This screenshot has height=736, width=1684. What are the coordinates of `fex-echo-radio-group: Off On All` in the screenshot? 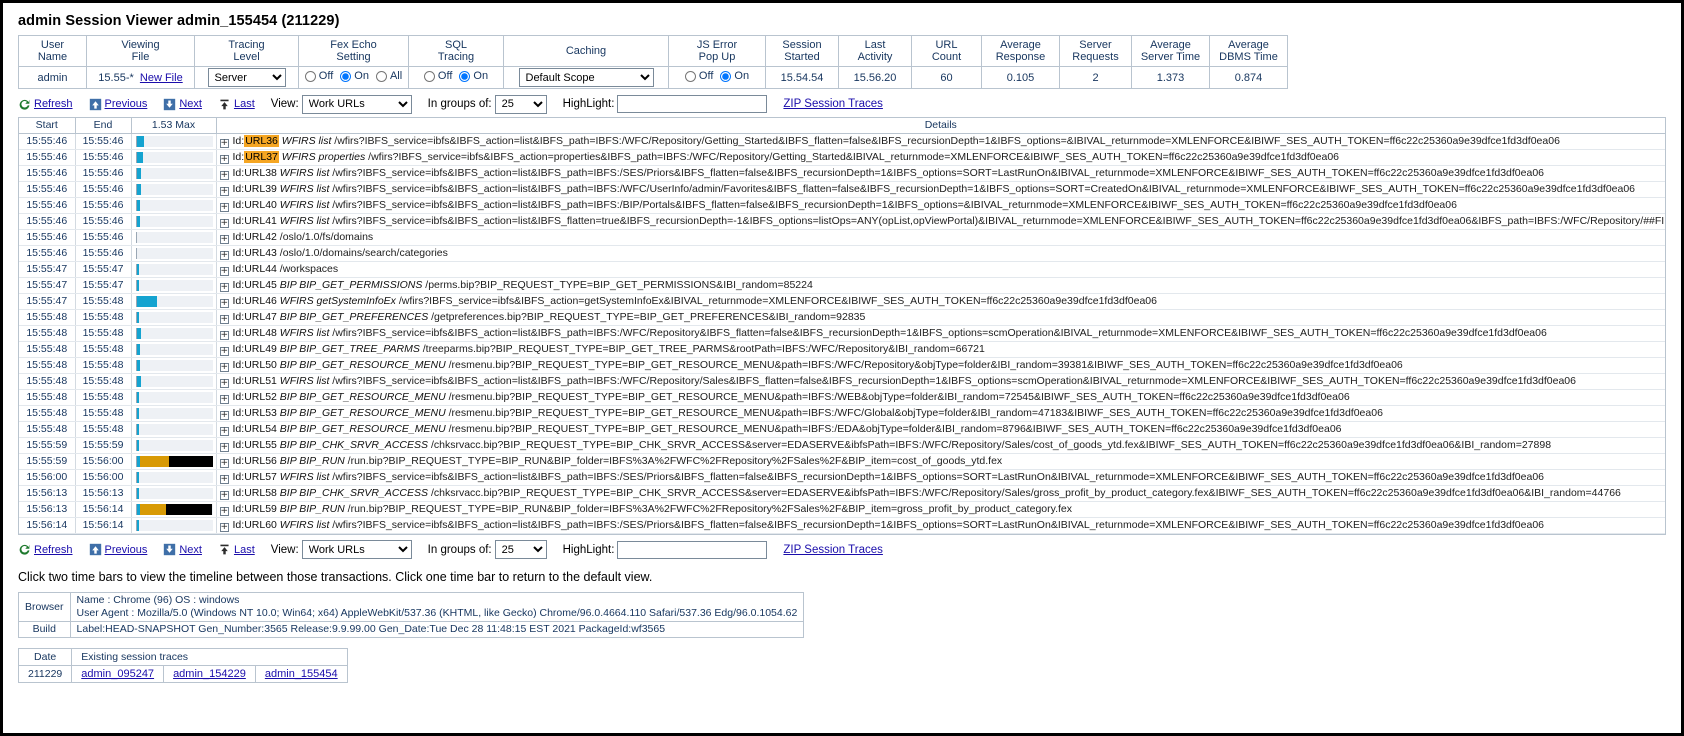 It's located at (353, 76).